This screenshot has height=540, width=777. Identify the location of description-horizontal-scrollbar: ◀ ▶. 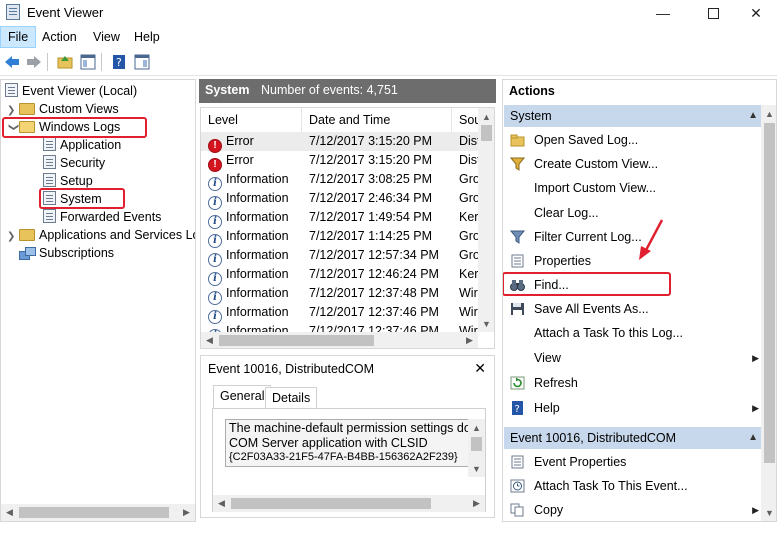
(349, 503).